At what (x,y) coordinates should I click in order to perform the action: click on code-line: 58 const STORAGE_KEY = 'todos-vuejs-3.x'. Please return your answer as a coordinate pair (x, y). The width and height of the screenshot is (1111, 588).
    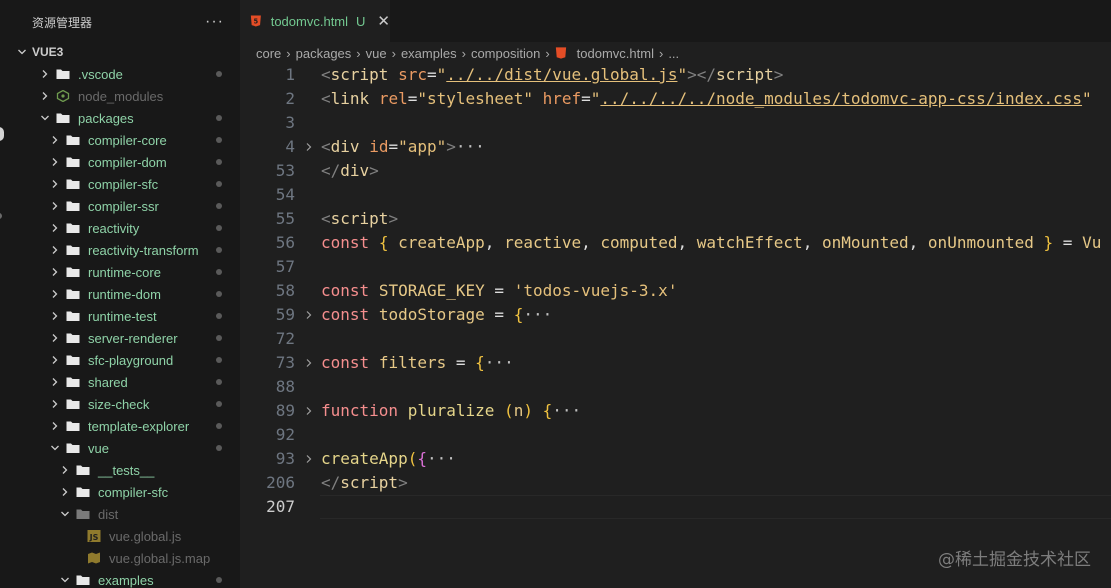
    Looking at the image, I should click on (675, 291).